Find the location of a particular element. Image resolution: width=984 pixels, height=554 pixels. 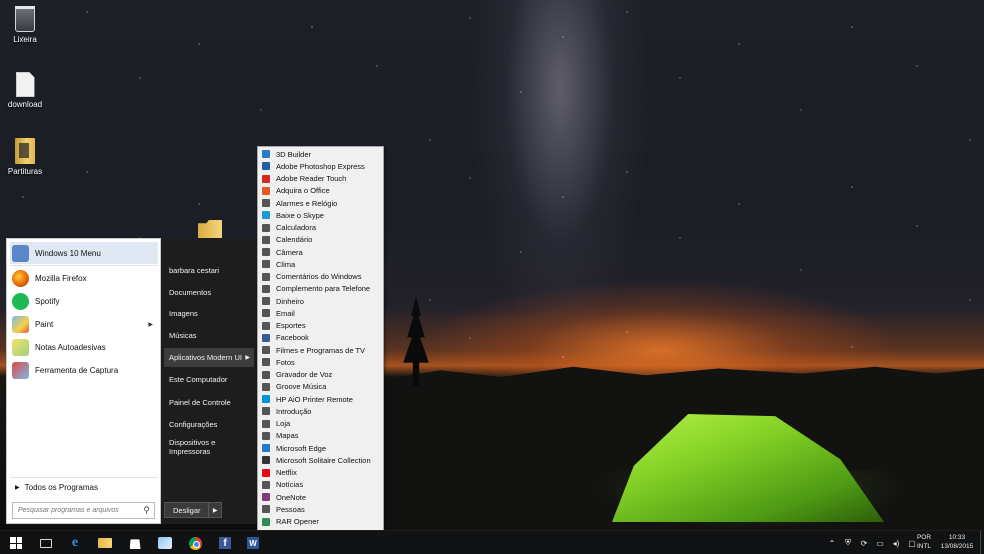

modern-app-item: Microsoft Edge is located at coordinates (321, 448).